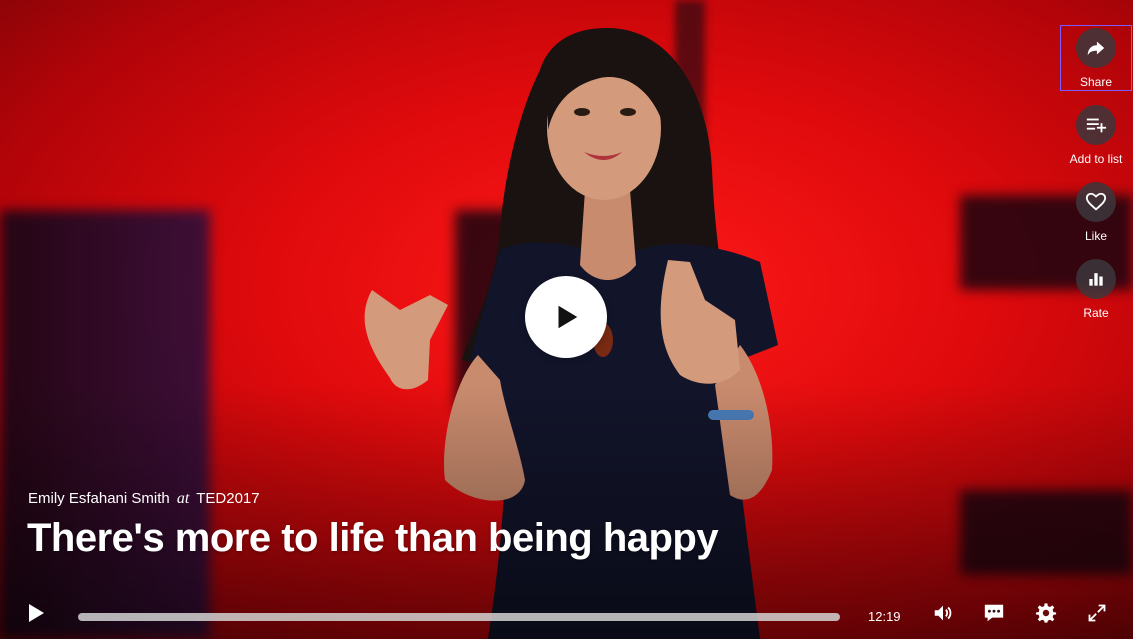  Describe the element at coordinates (1096, 48) in the screenshot. I see `share-arrow-icon` at that location.